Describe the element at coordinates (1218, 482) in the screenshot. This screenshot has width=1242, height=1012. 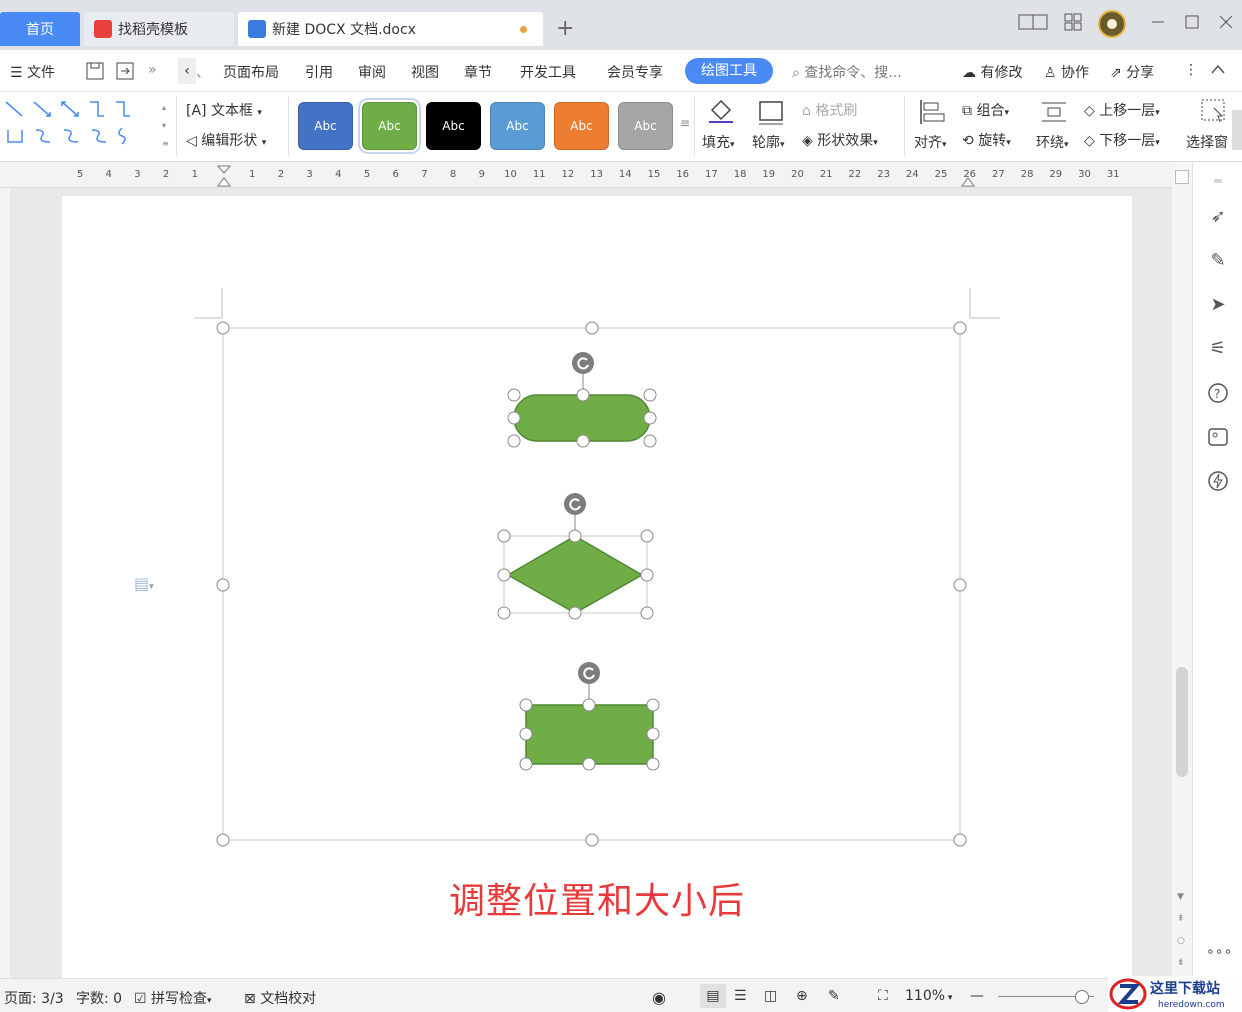
I see `lightning-icon` at that location.